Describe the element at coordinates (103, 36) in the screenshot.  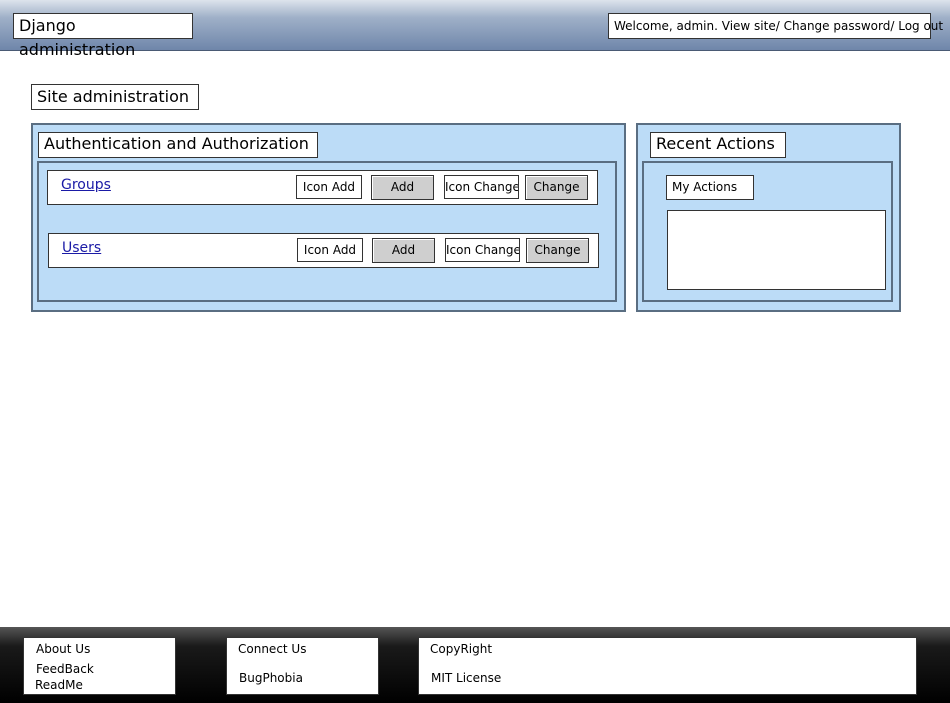
I see `site-title: Django administration` at that location.